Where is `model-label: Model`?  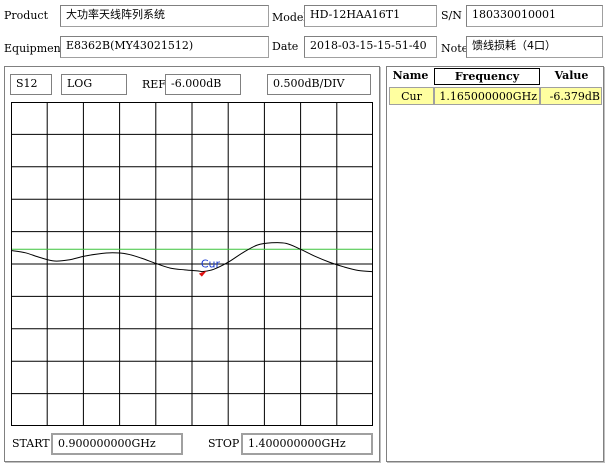 model-label: Model is located at coordinates (289, 17).